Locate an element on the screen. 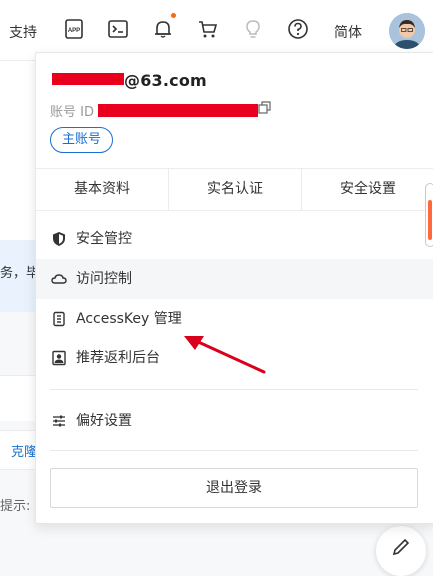 The width and height of the screenshot is (433, 576). person-card-icon is located at coordinates (59, 358).